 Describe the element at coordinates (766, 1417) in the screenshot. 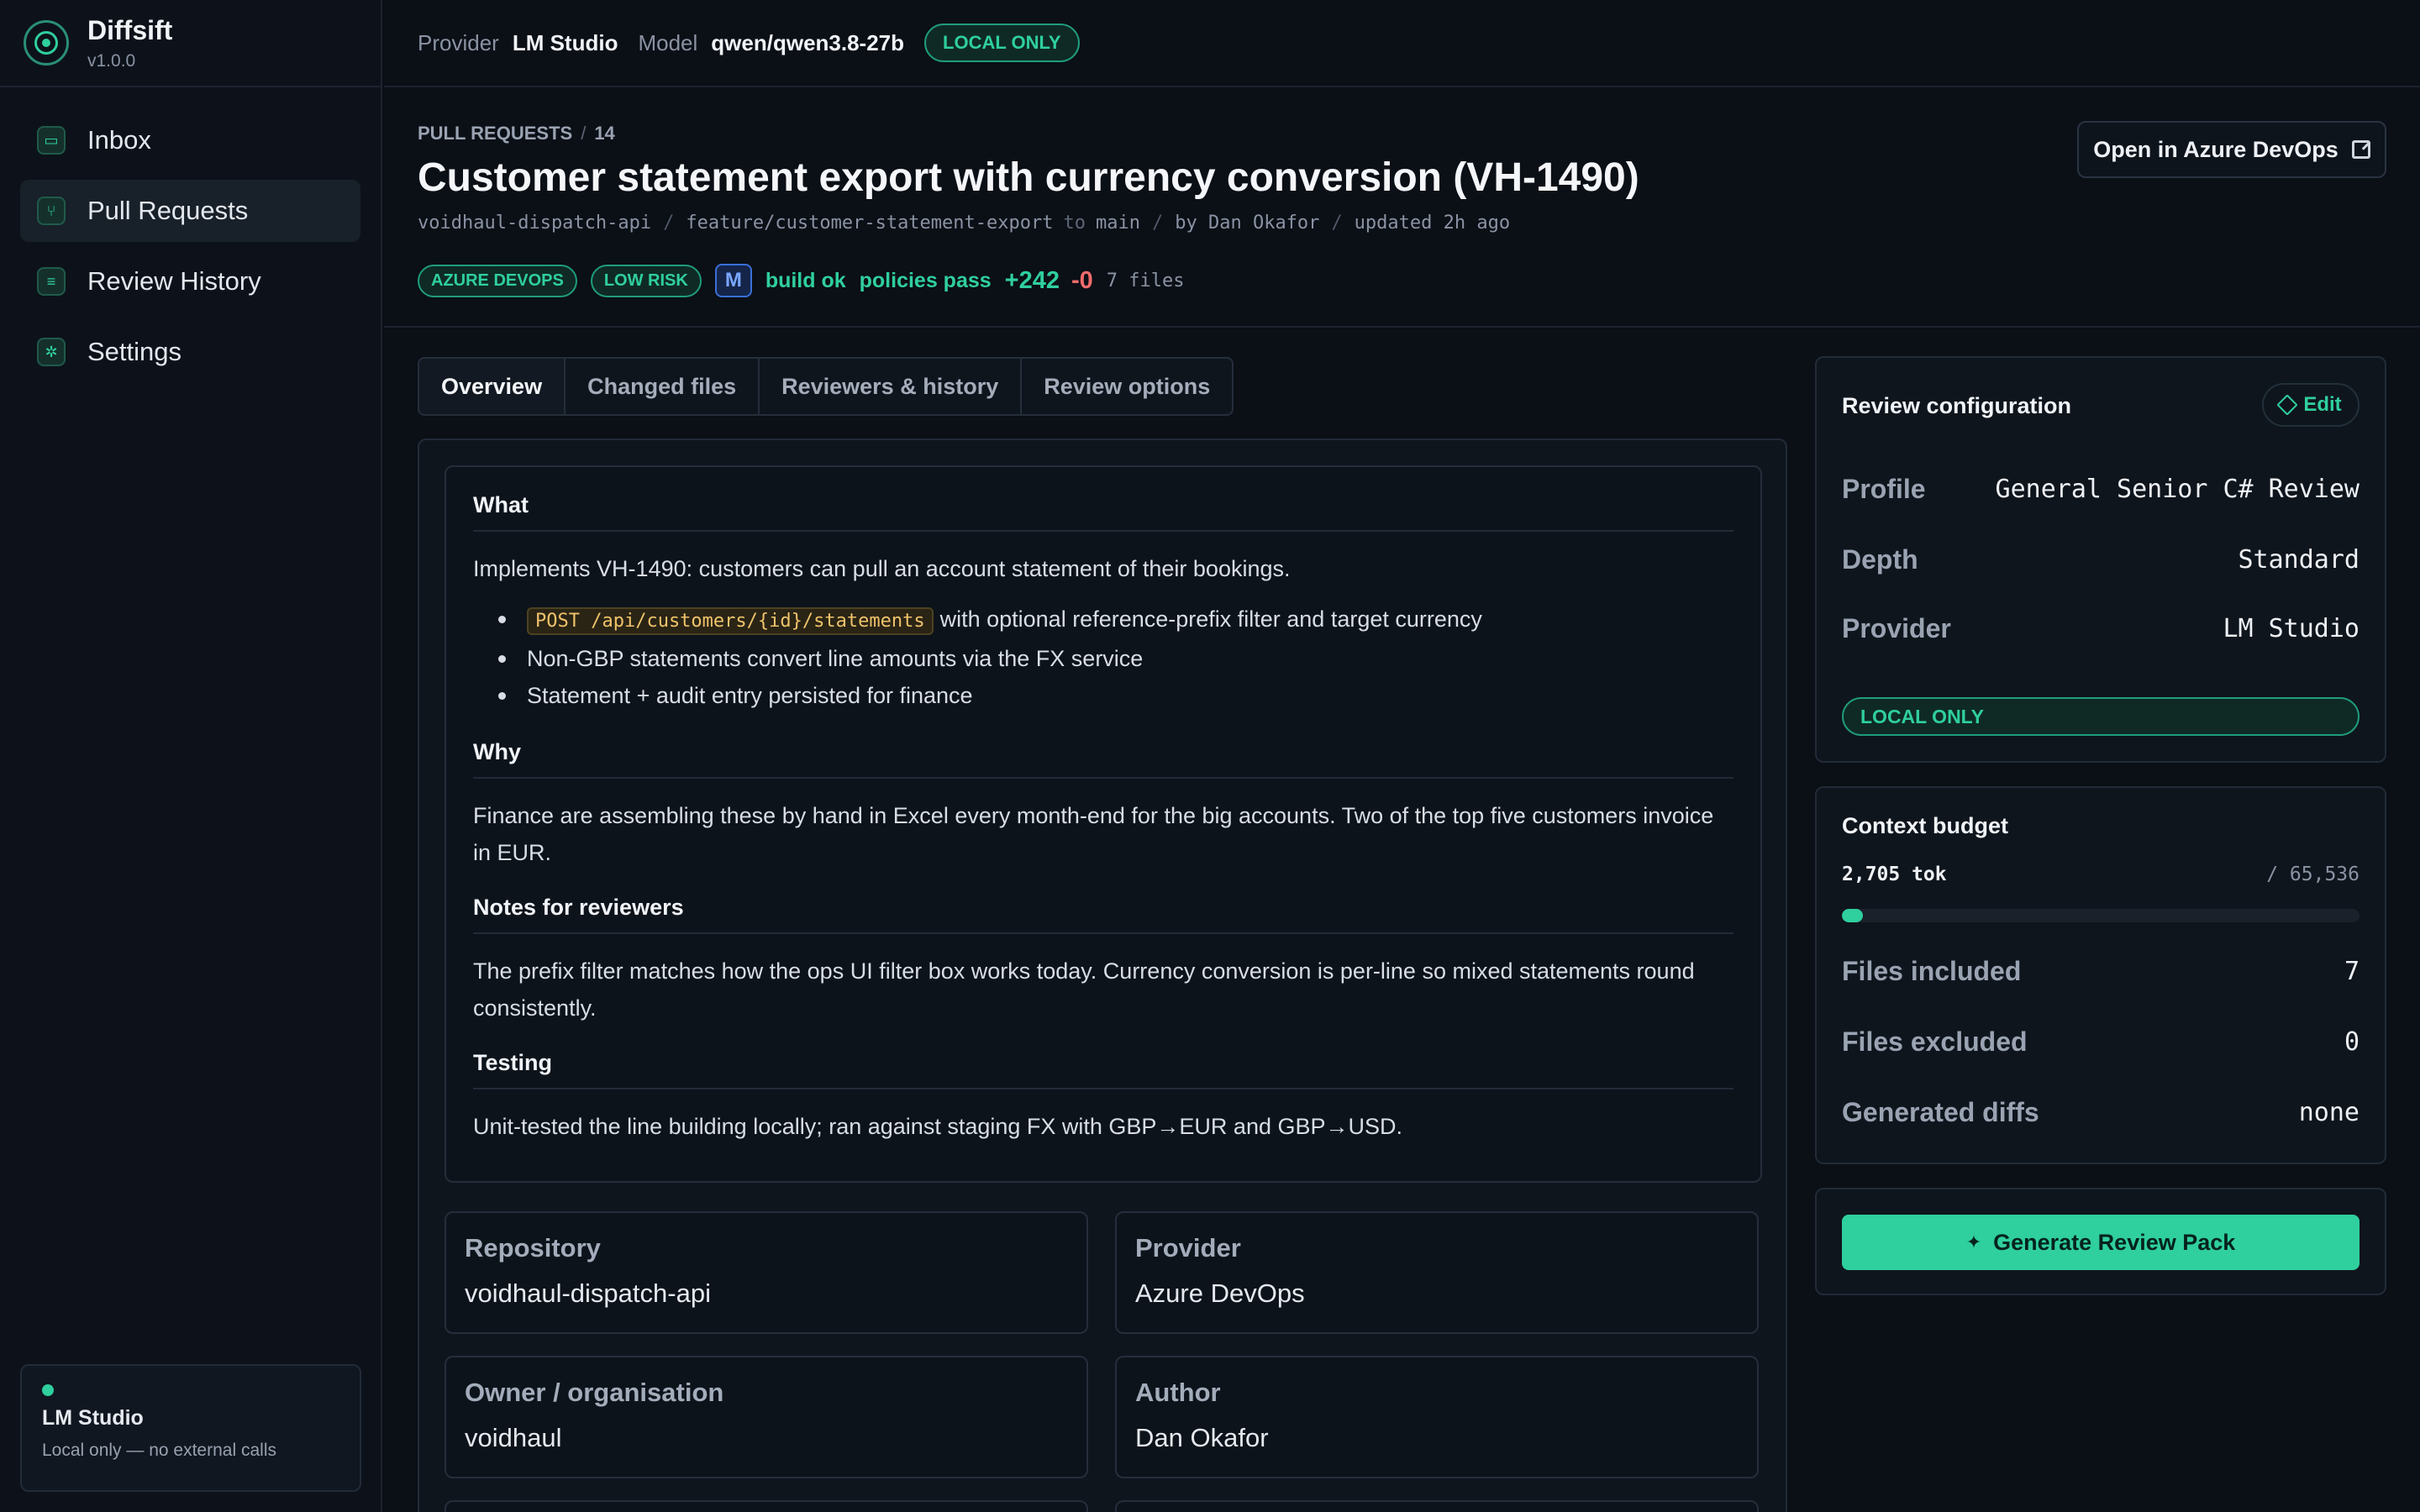

I see `owner-info: Owner / organisation voidhaul` at that location.